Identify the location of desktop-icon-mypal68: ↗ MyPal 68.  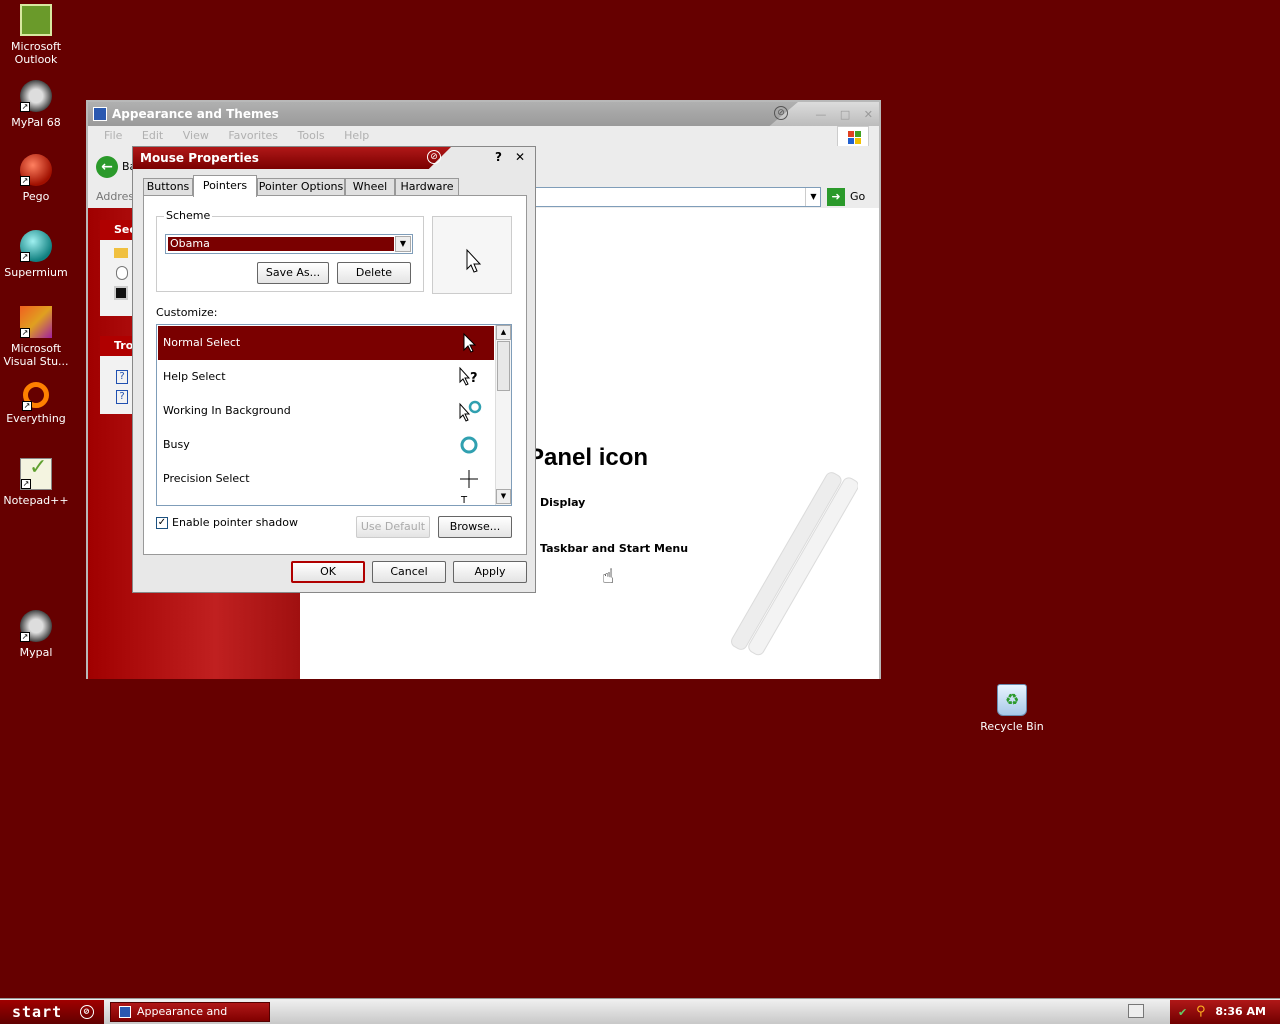
(36, 104).